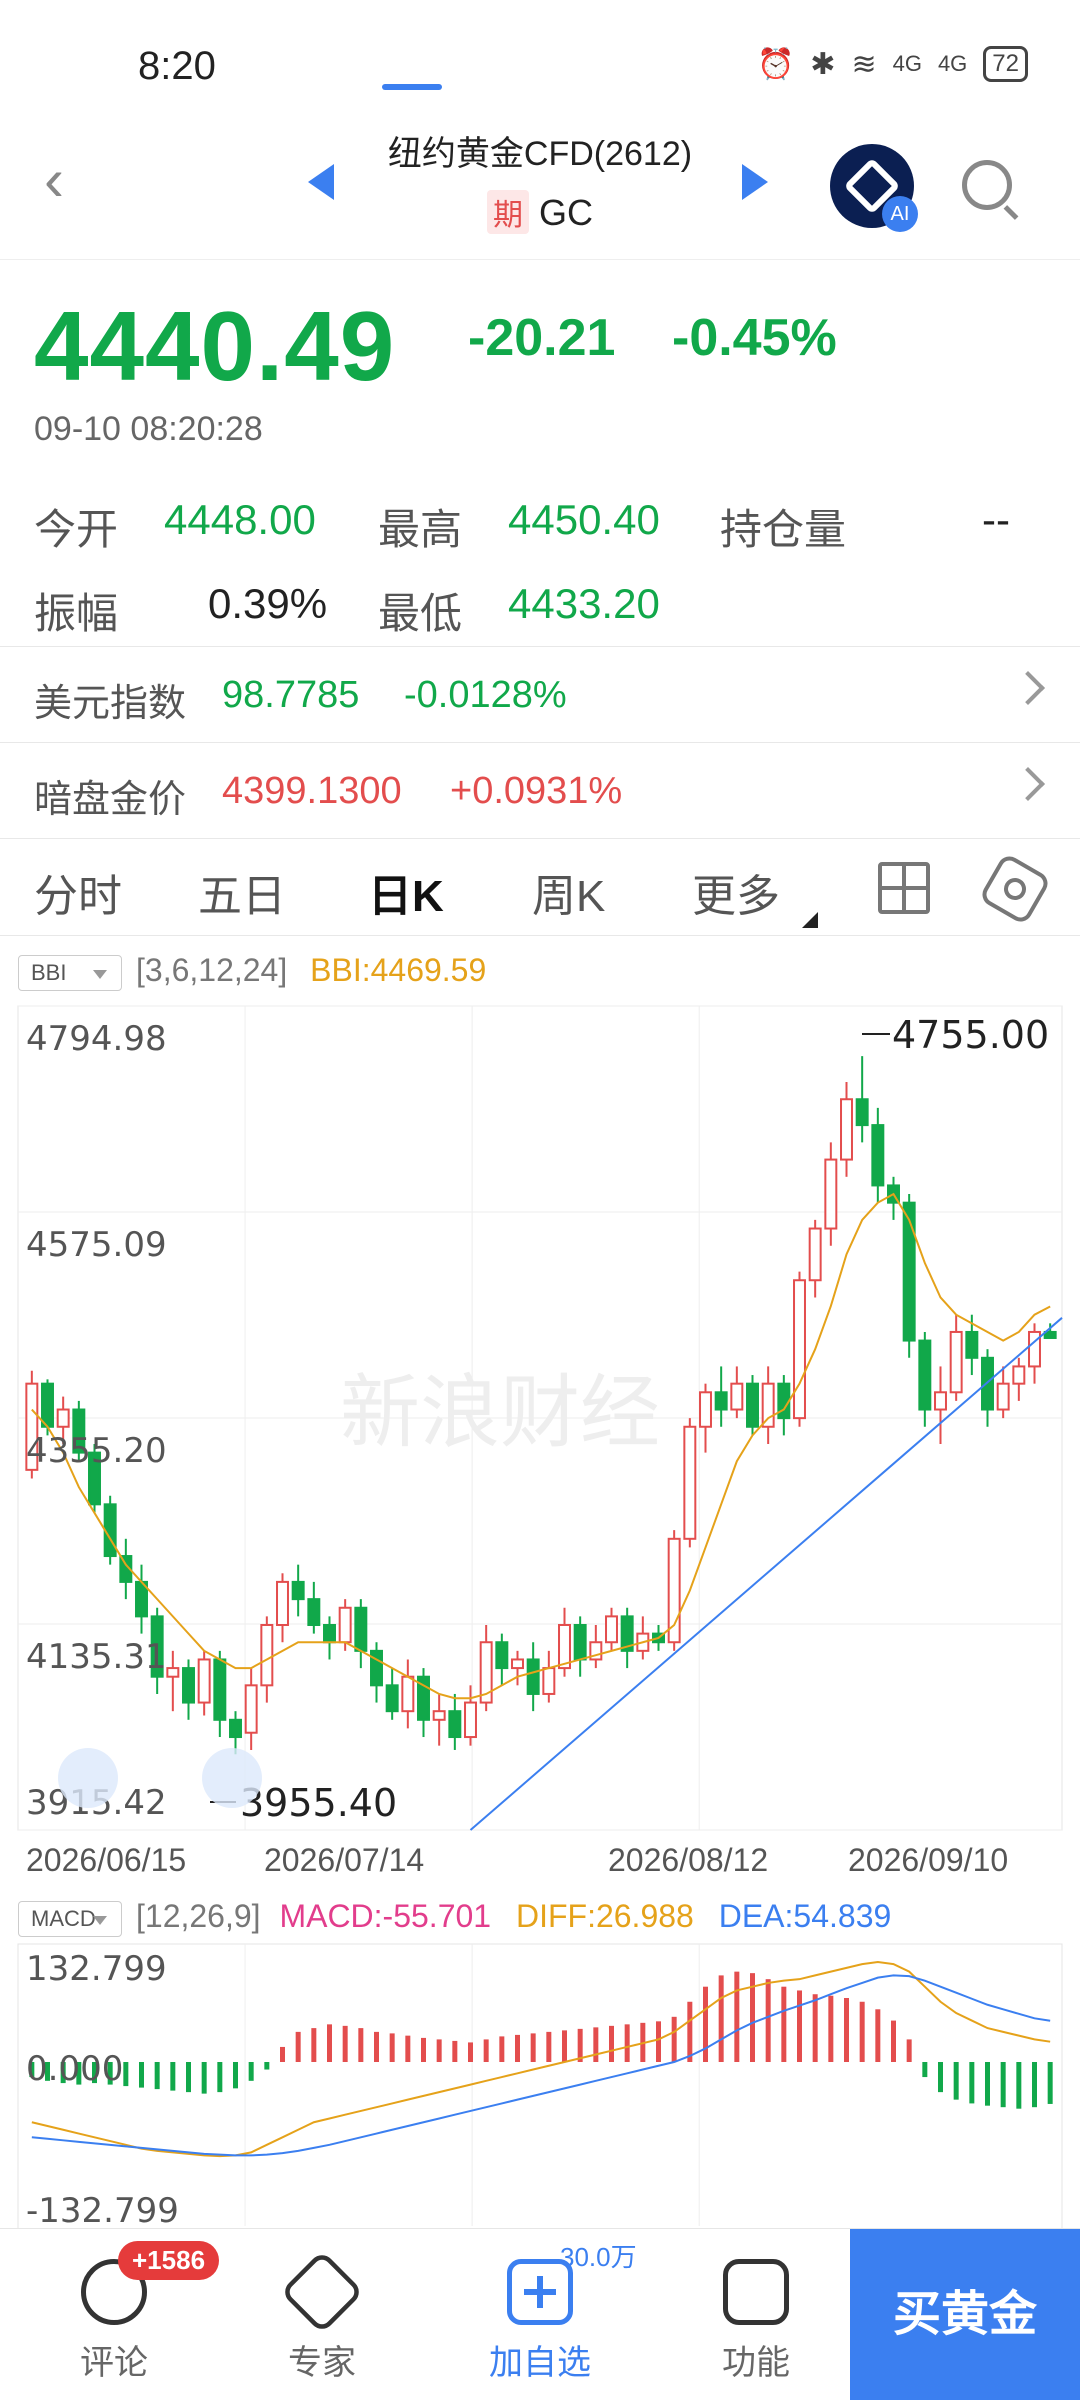 The width and height of the screenshot is (1080, 2400). Describe the element at coordinates (775, 64) in the screenshot. I see `alarm-icon: ⏰` at that location.